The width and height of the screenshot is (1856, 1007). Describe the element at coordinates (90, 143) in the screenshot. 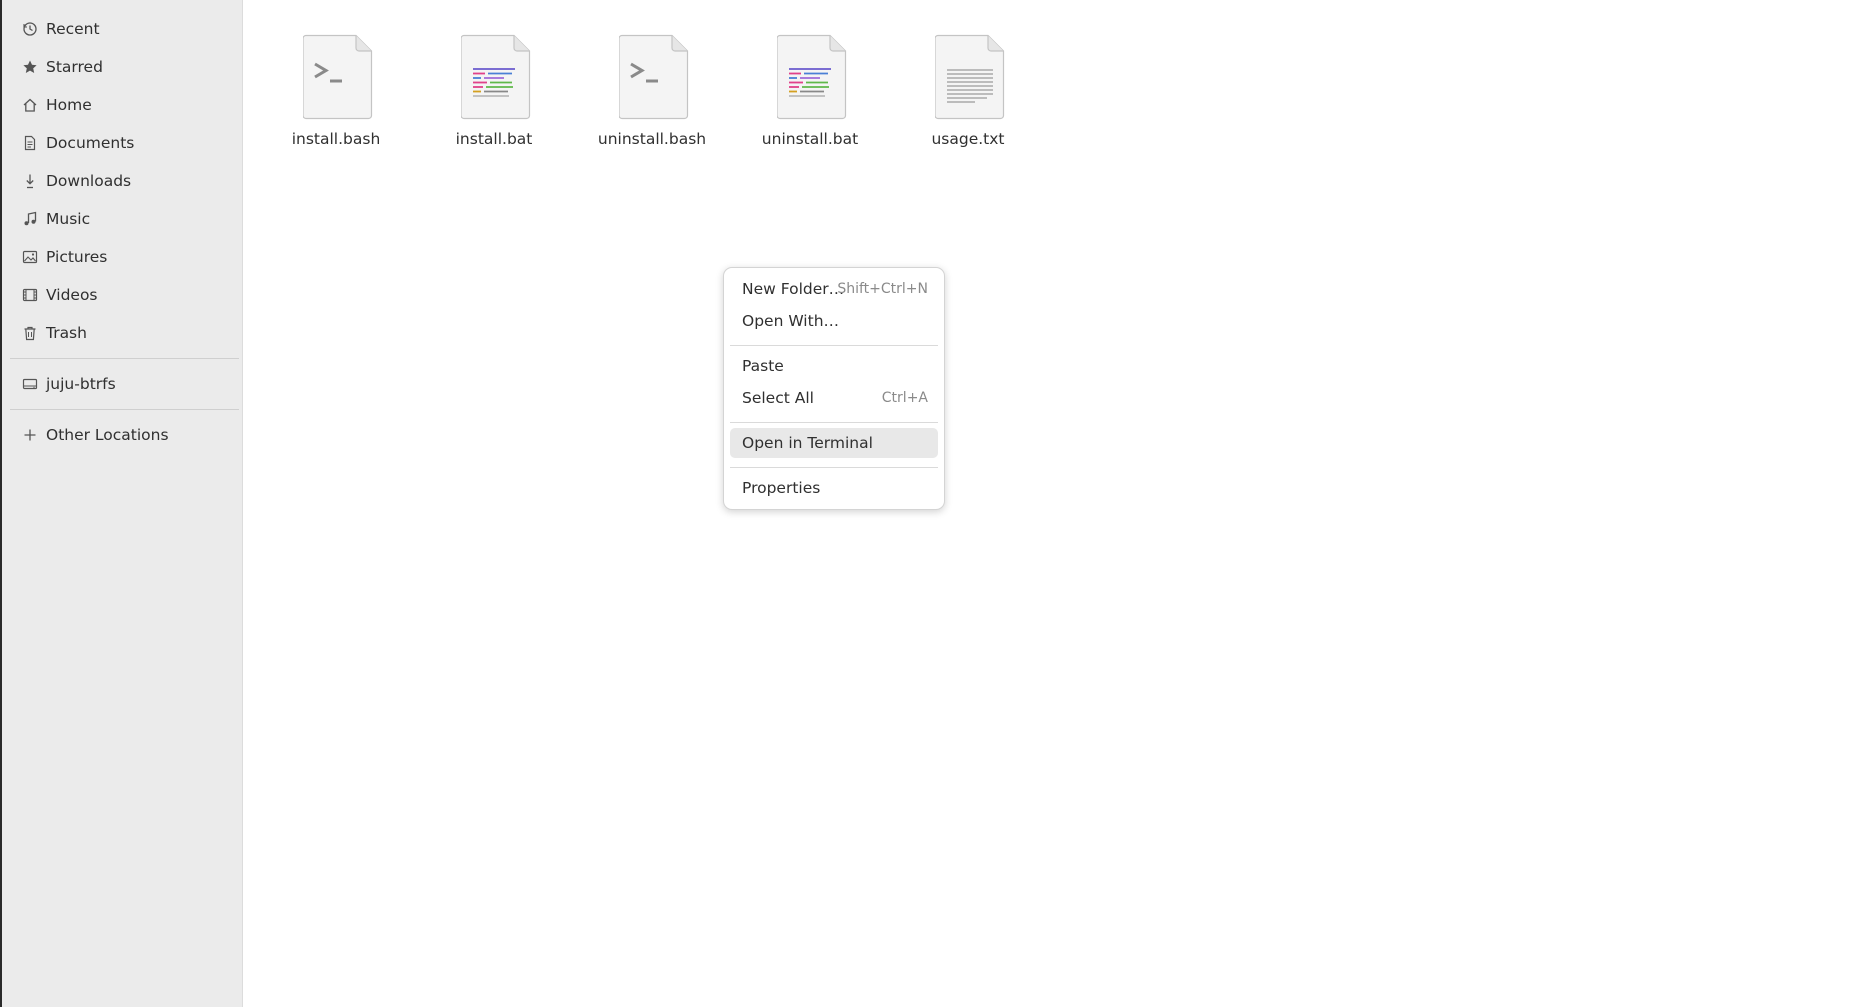

I see `sidebar-item-label: Documents` at that location.